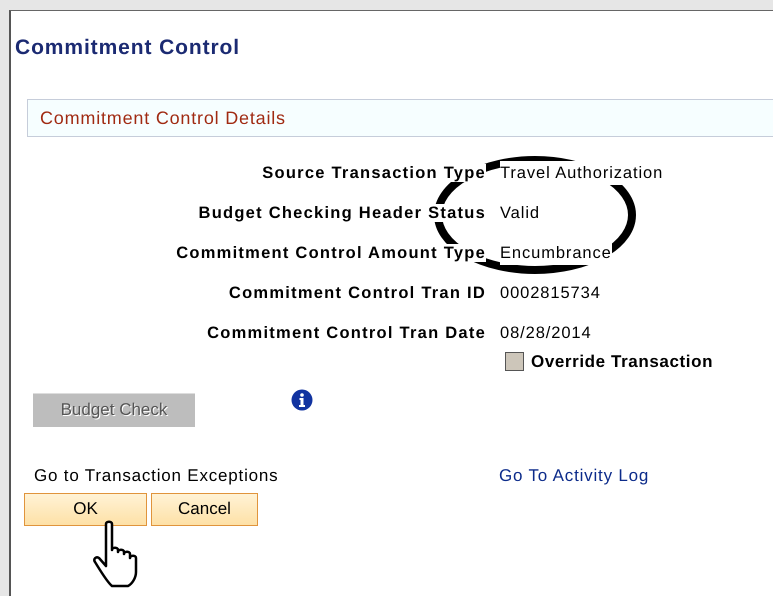 The height and width of the screenshot is (596, 773). Describe the element at coordinates (622, 361) in the screenshot. I see `checkbox-label: Override Transaction` at that location.